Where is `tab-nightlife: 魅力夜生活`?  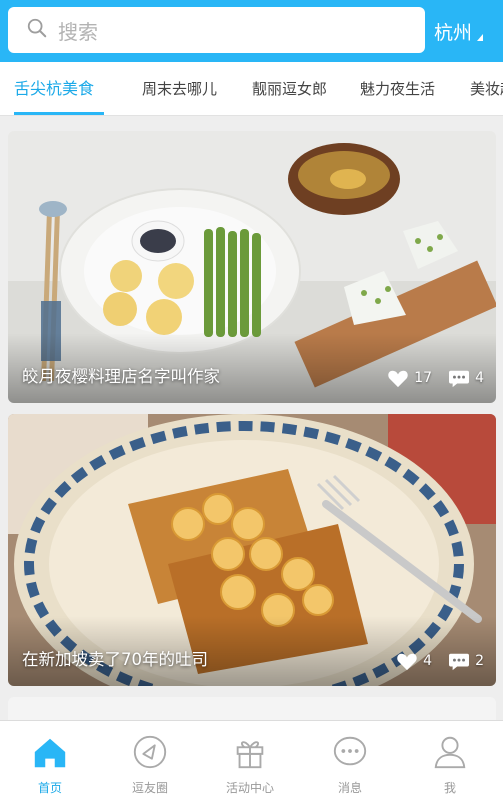 tab-nightlife: 魅力夜生活 is located at coordinates (397, 88).